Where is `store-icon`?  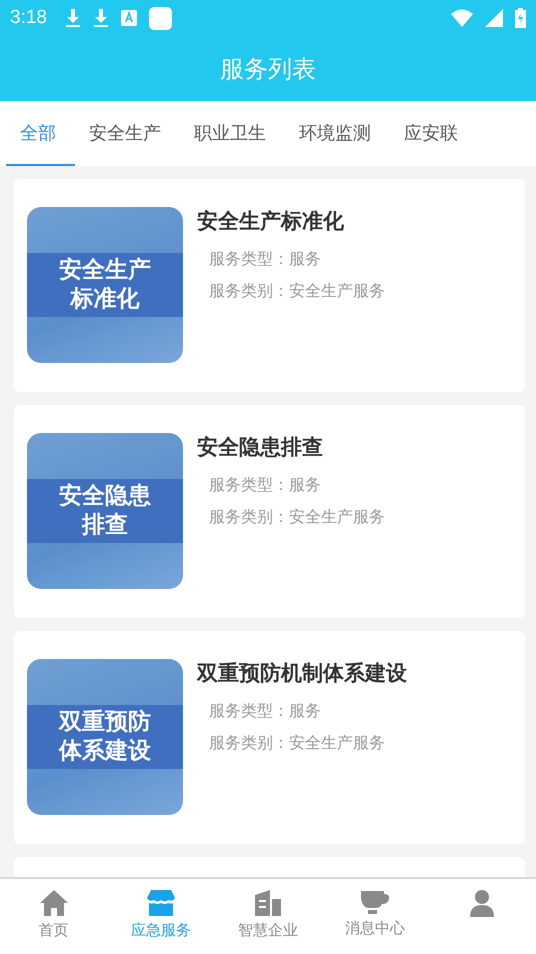
store-icon is located at coordinates (160, 903).